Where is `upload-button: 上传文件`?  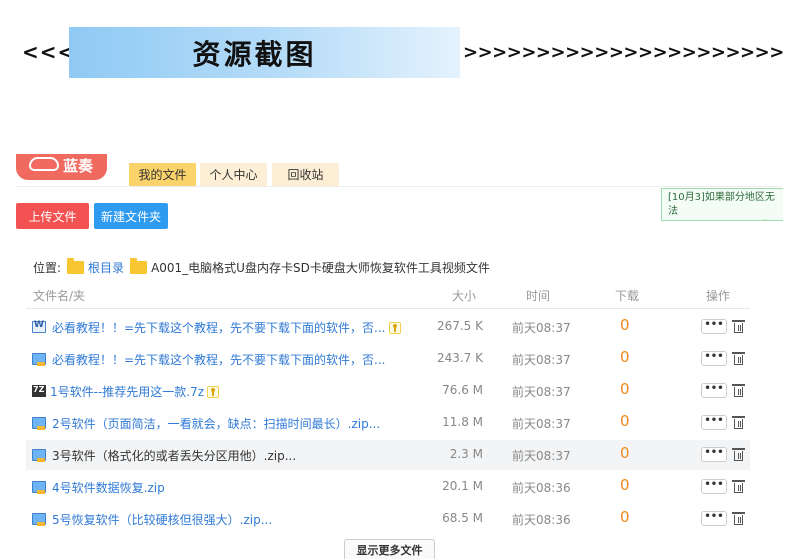 upload-button: 上传文件 is located at coordinates (52, 216).